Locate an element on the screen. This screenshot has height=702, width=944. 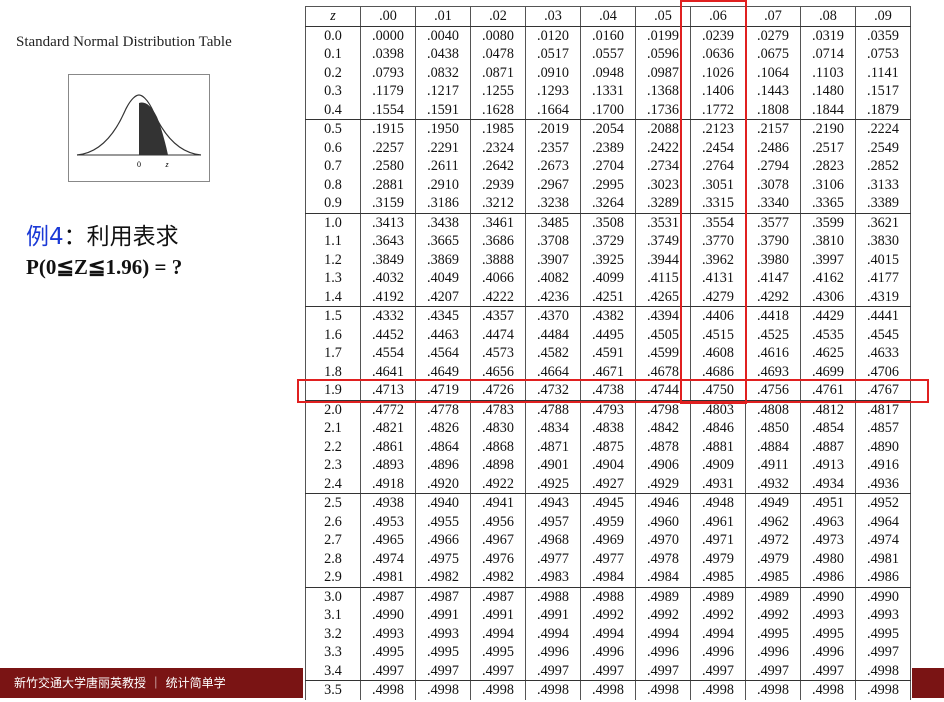
prob-cell: .4995 is located at coordinates (828, 633).